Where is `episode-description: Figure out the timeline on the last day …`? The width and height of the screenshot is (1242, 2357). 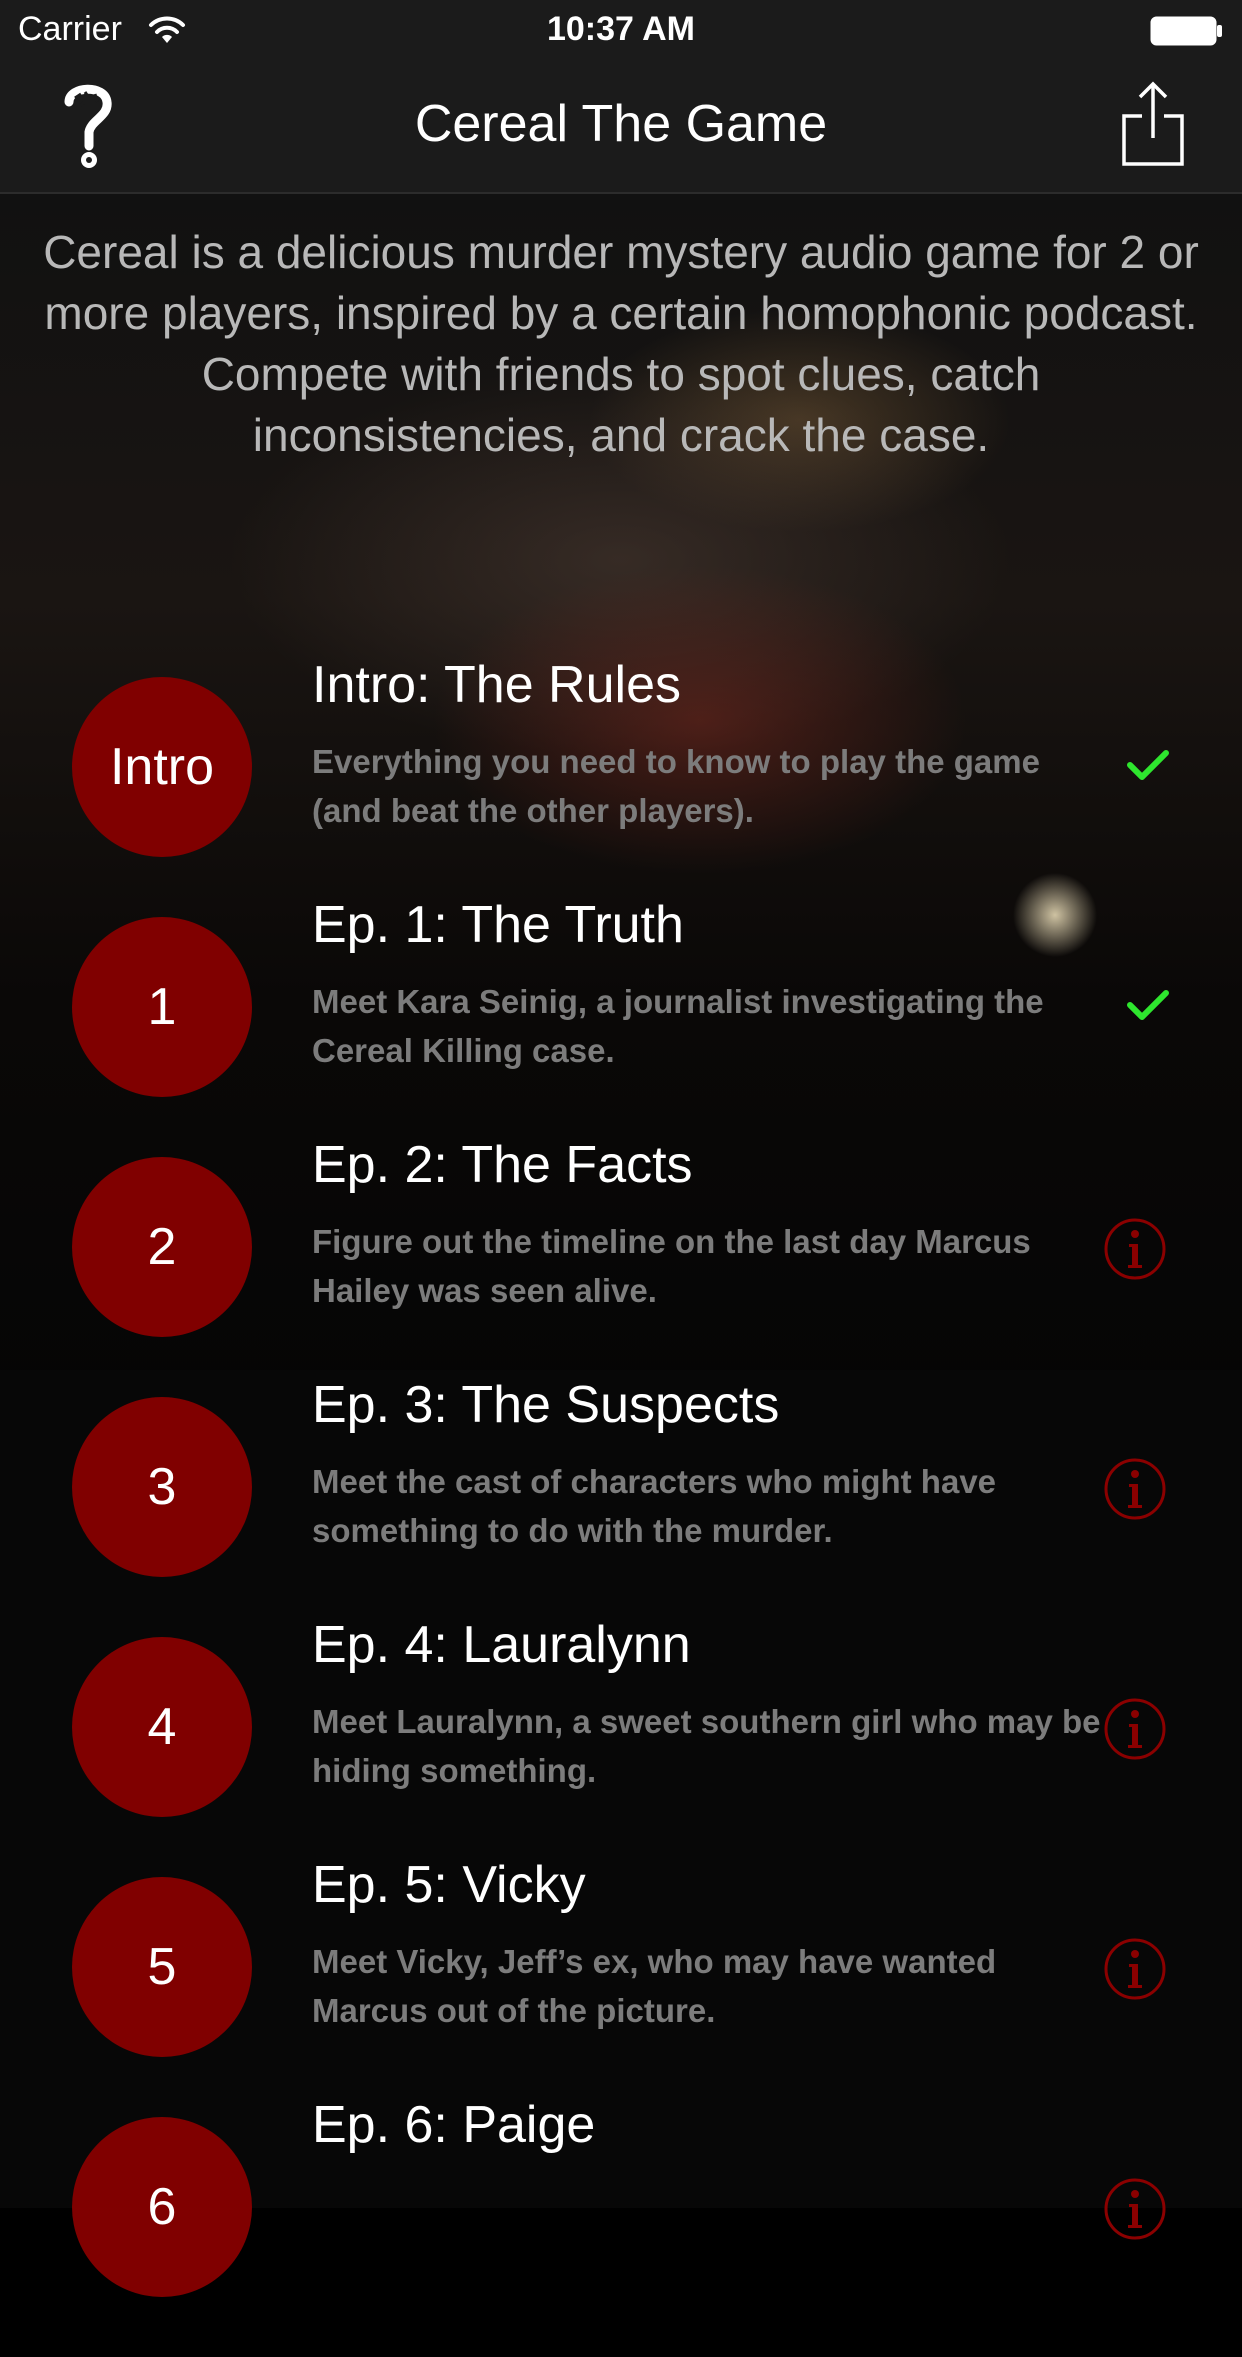 episode-description: Figure out the timeline on the last day … is located at coordinates (671, 1266).